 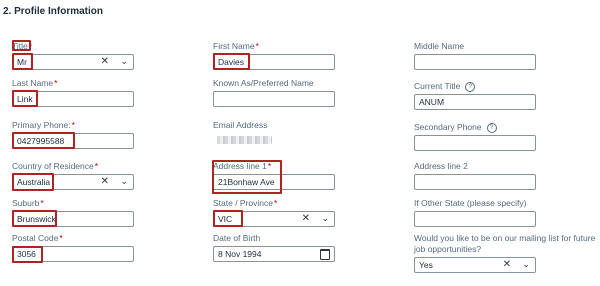 What do you see at coordinates (247, 177) in the screenshot?
I see `annotation-box-address1` at bounding box center [247, 177].